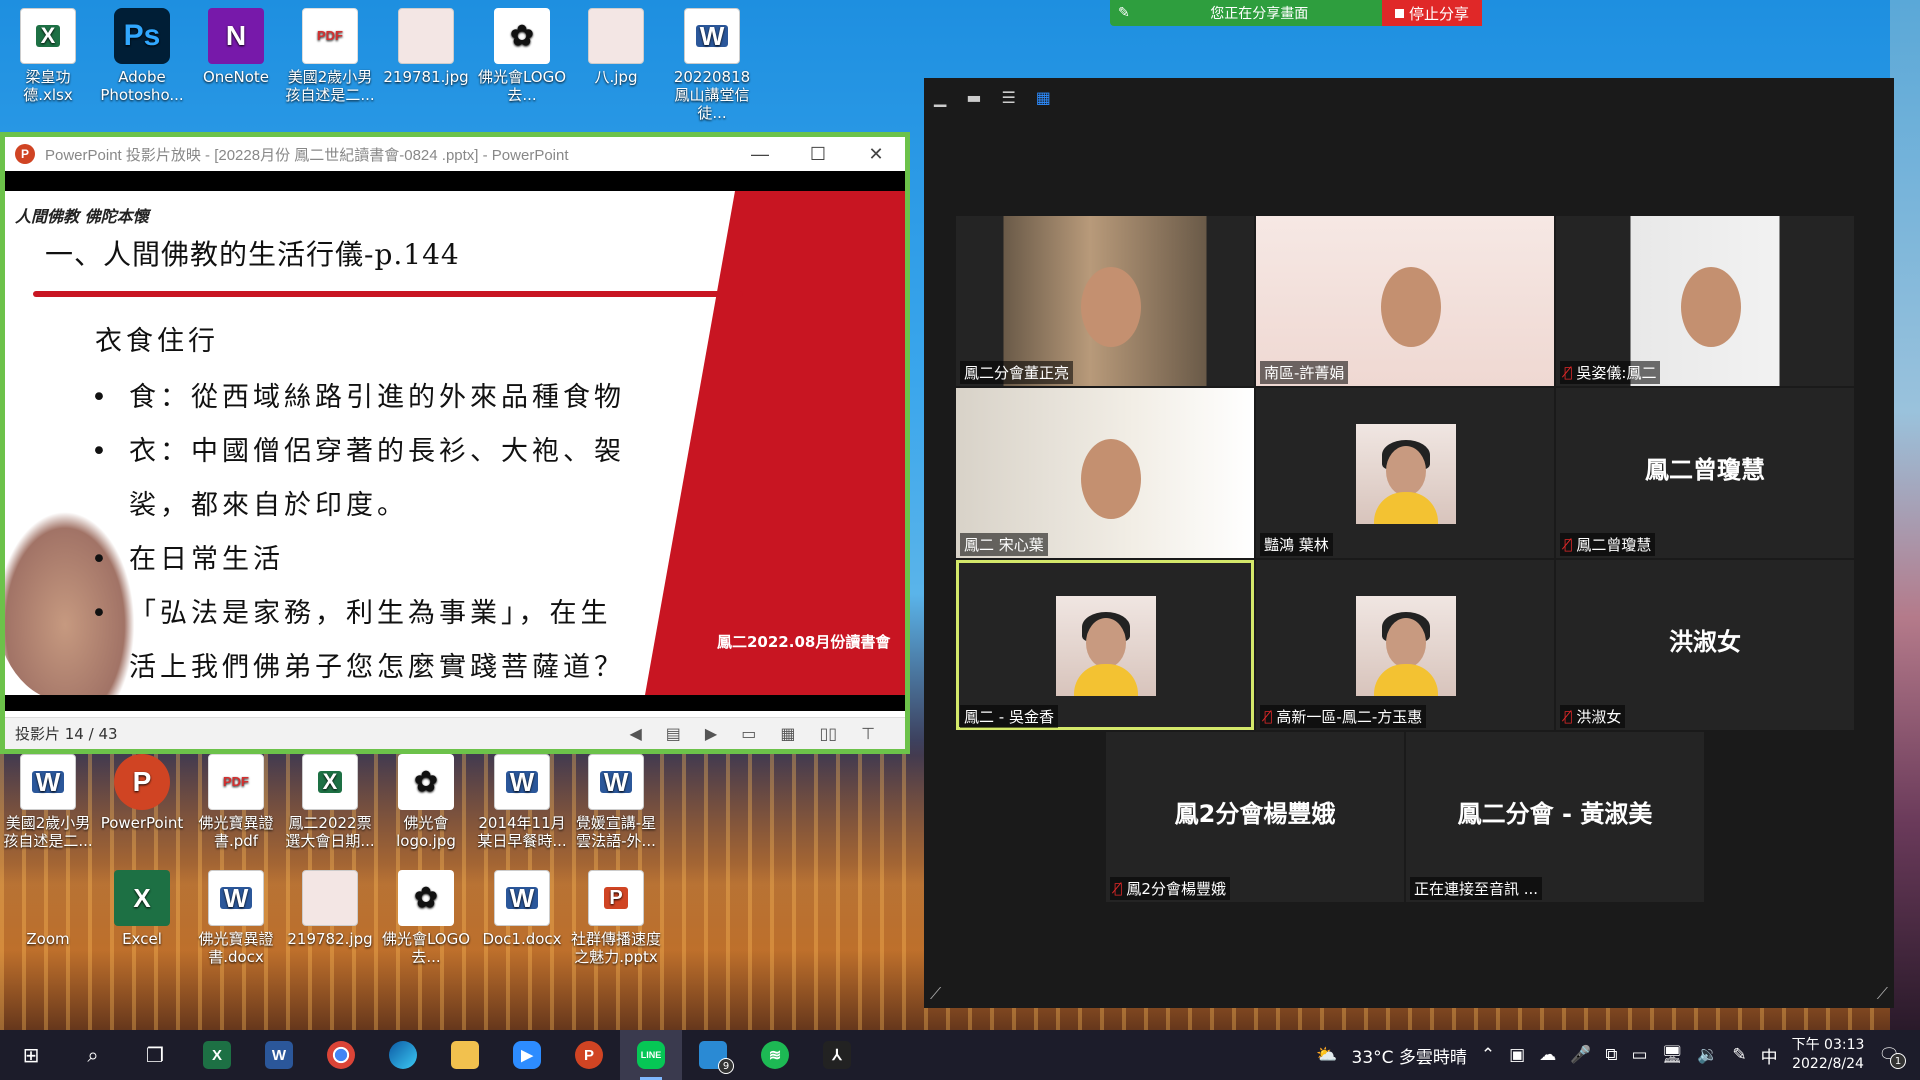  I want to click on chevron-up-icon: ⌃, so click(1488, 1055).